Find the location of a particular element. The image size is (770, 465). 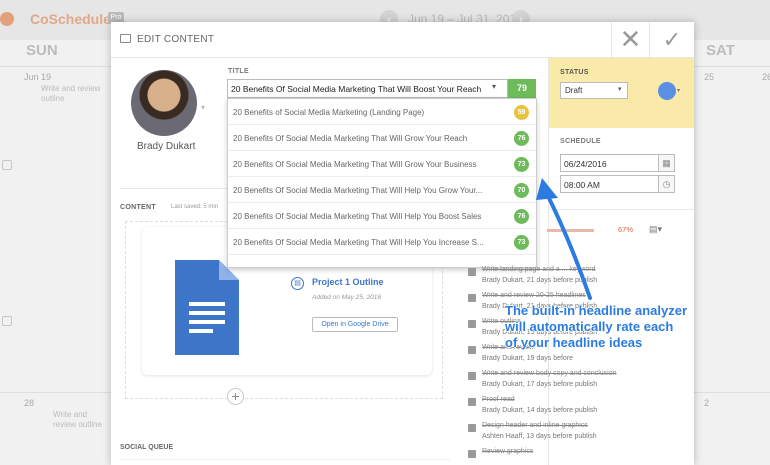

annotation-line: will automatically rate each is located at coordinates (589, 326).